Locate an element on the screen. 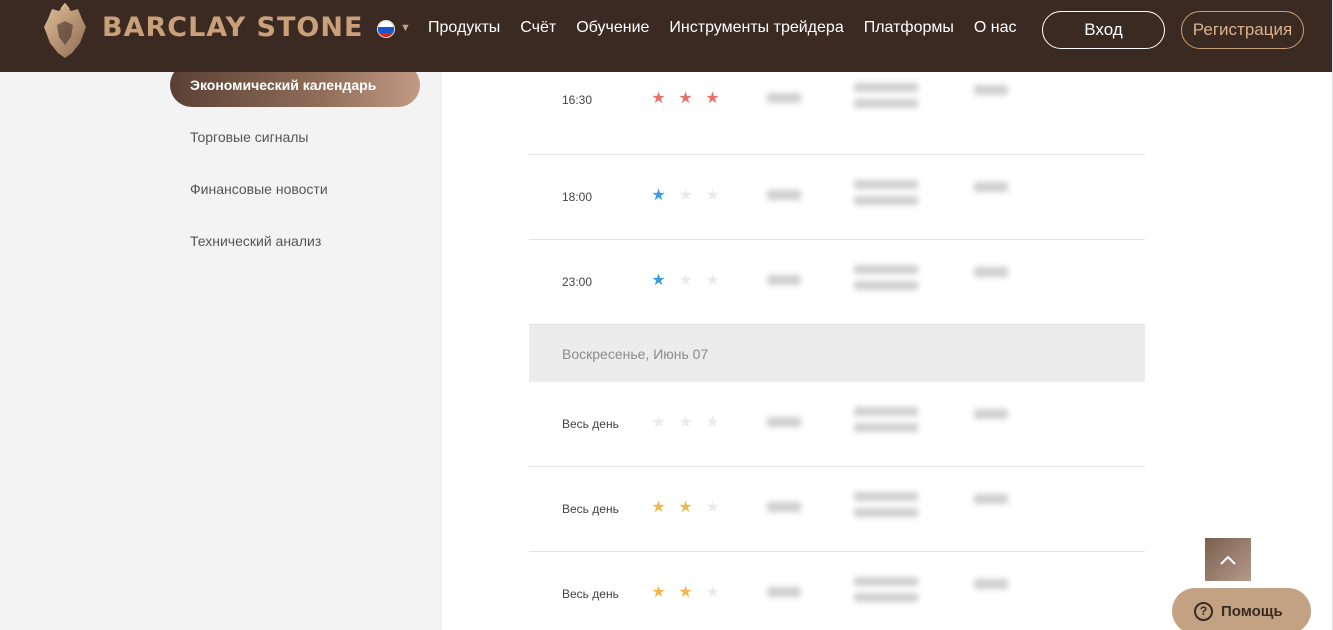 The width and height of the screenshot is (1333, 630). nav-item-platforms: Платформы is located at coordinates (909, 29).